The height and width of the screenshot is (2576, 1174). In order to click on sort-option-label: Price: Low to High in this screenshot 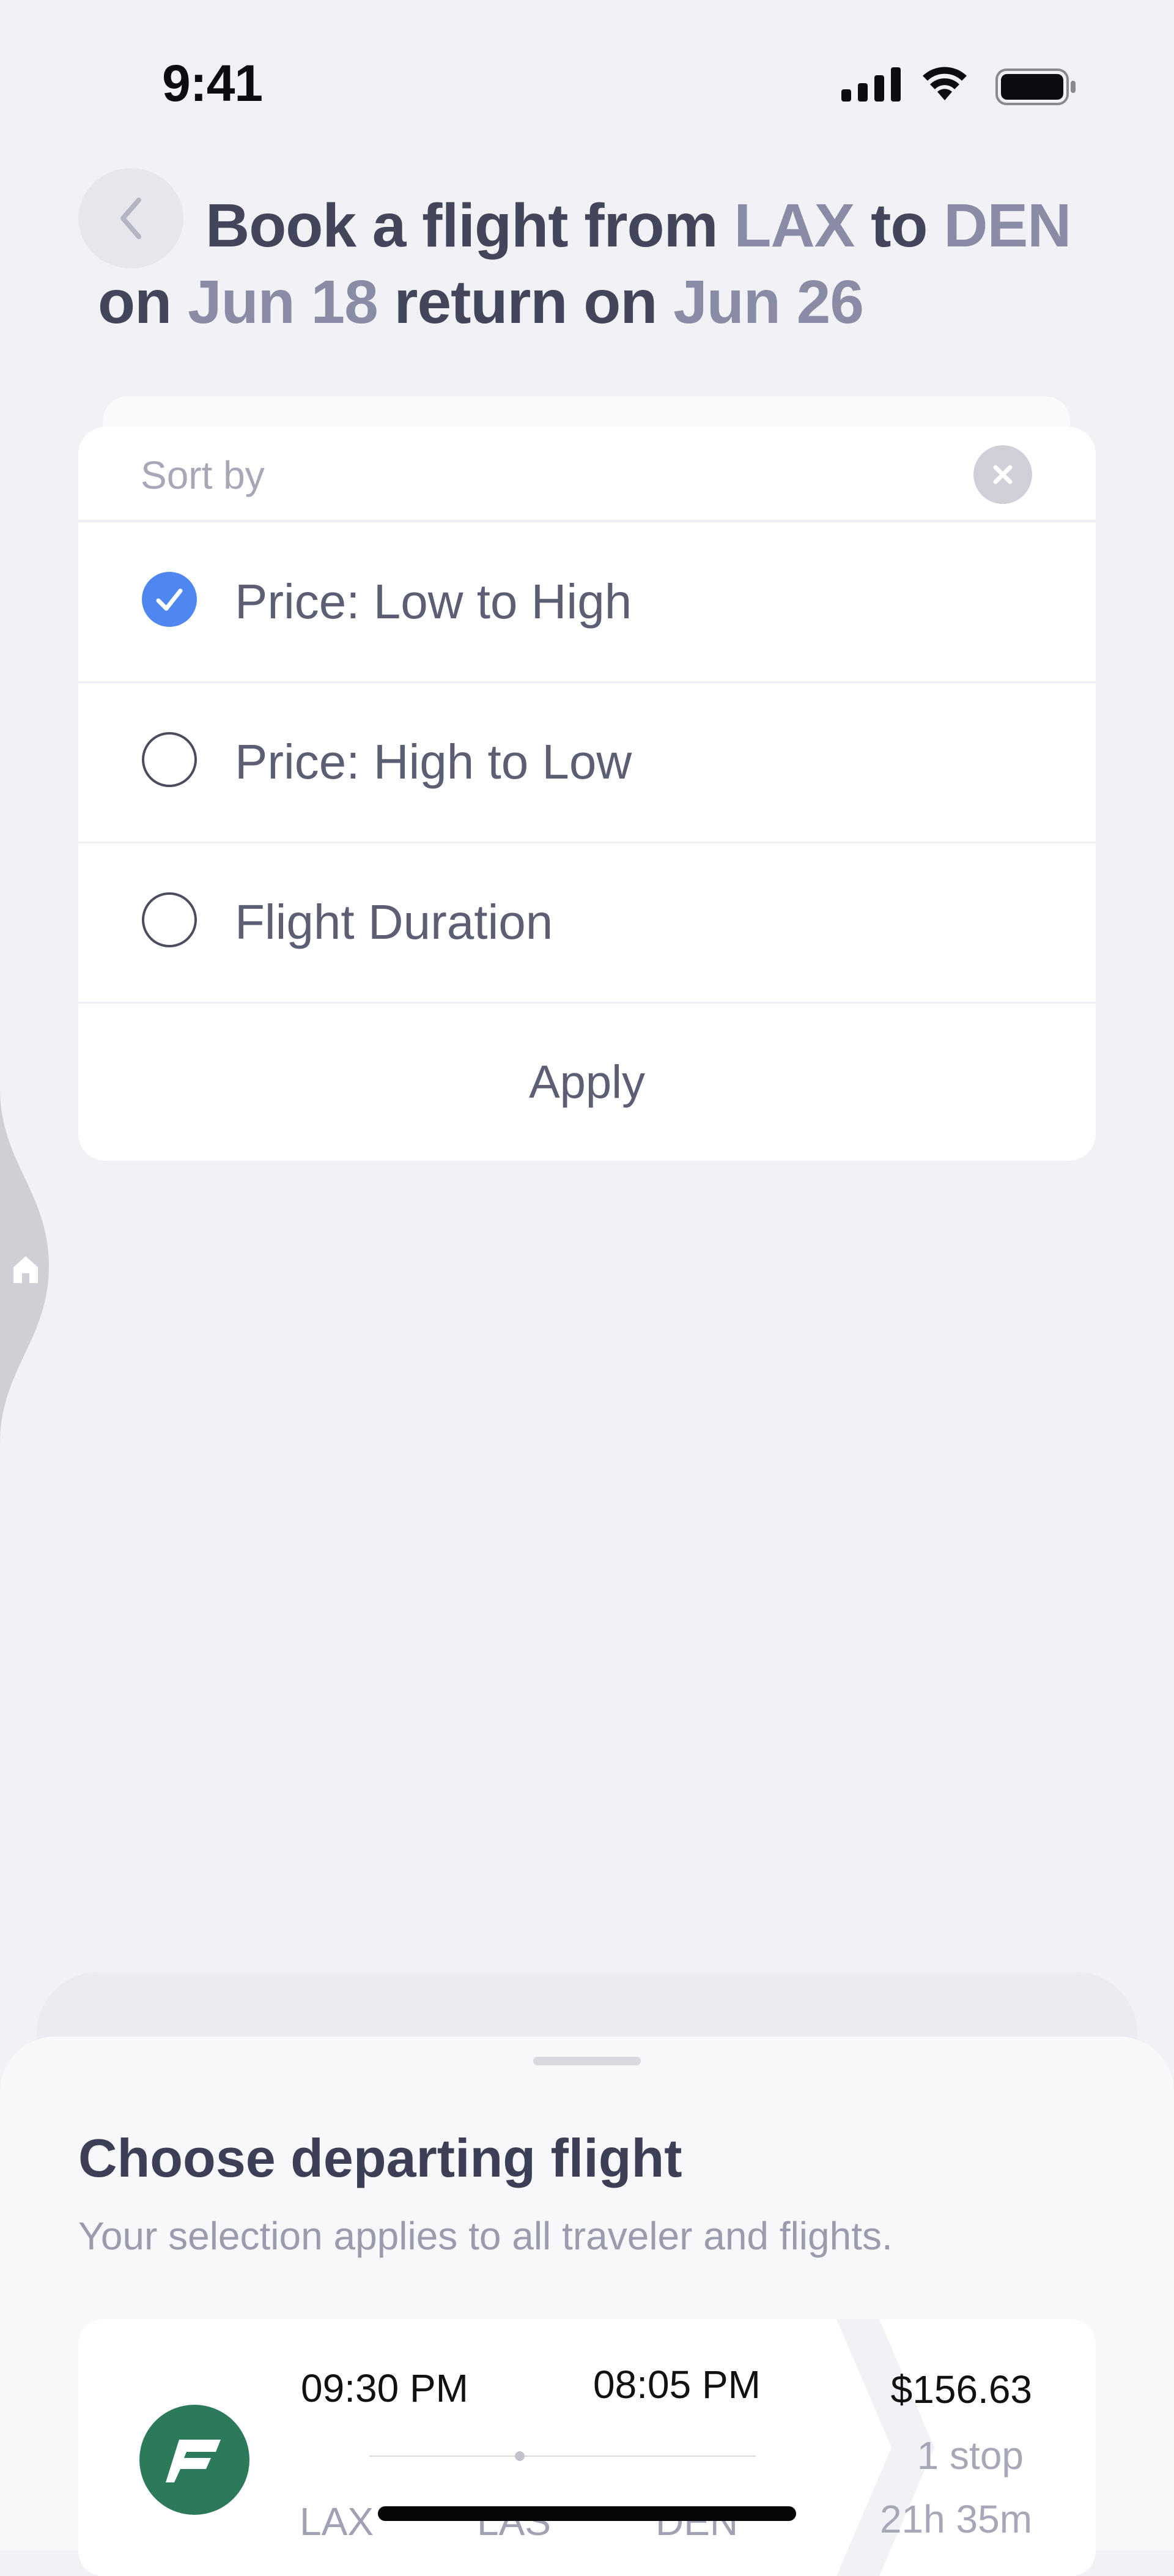, I will do `click(433, 601)`.